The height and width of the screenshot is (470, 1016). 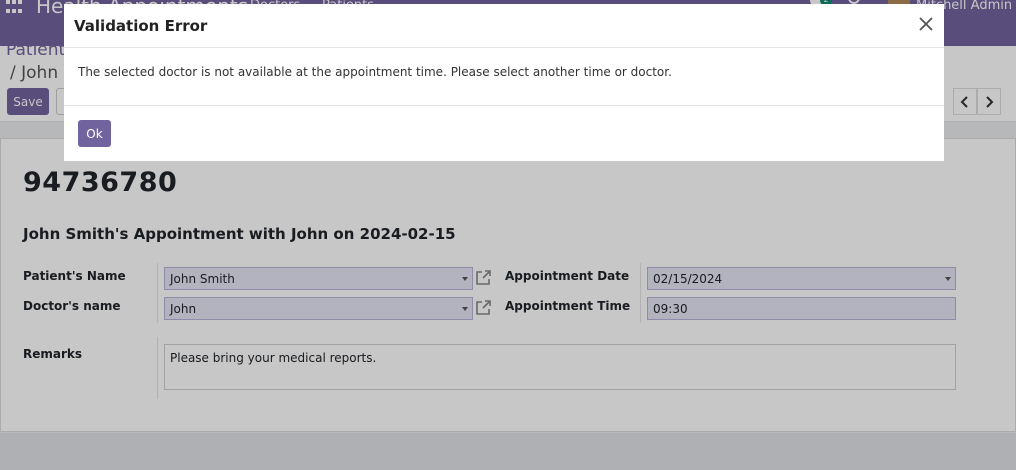 What do you see at coordinates (926, 24) in the screenshot?
I see `close-icon` at bounding box center [926, 24].